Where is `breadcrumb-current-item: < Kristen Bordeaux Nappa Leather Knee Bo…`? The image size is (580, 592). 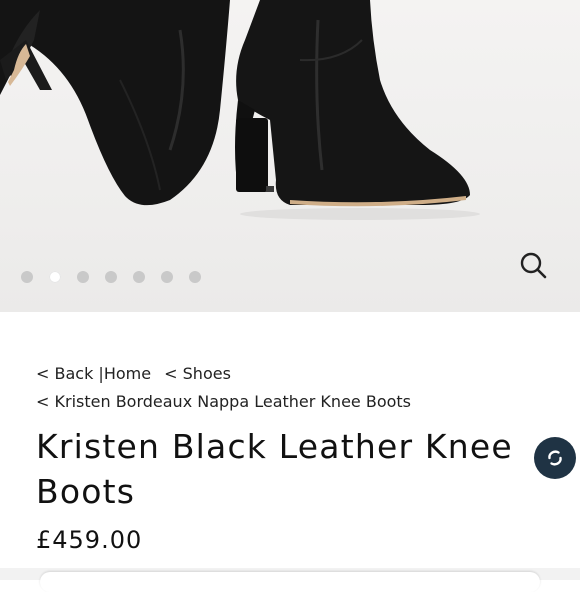 breadcrumb-current-item: < Kristen Bordeaux Nappa Leather Knee Bo… is located at coordinates (223, 401).